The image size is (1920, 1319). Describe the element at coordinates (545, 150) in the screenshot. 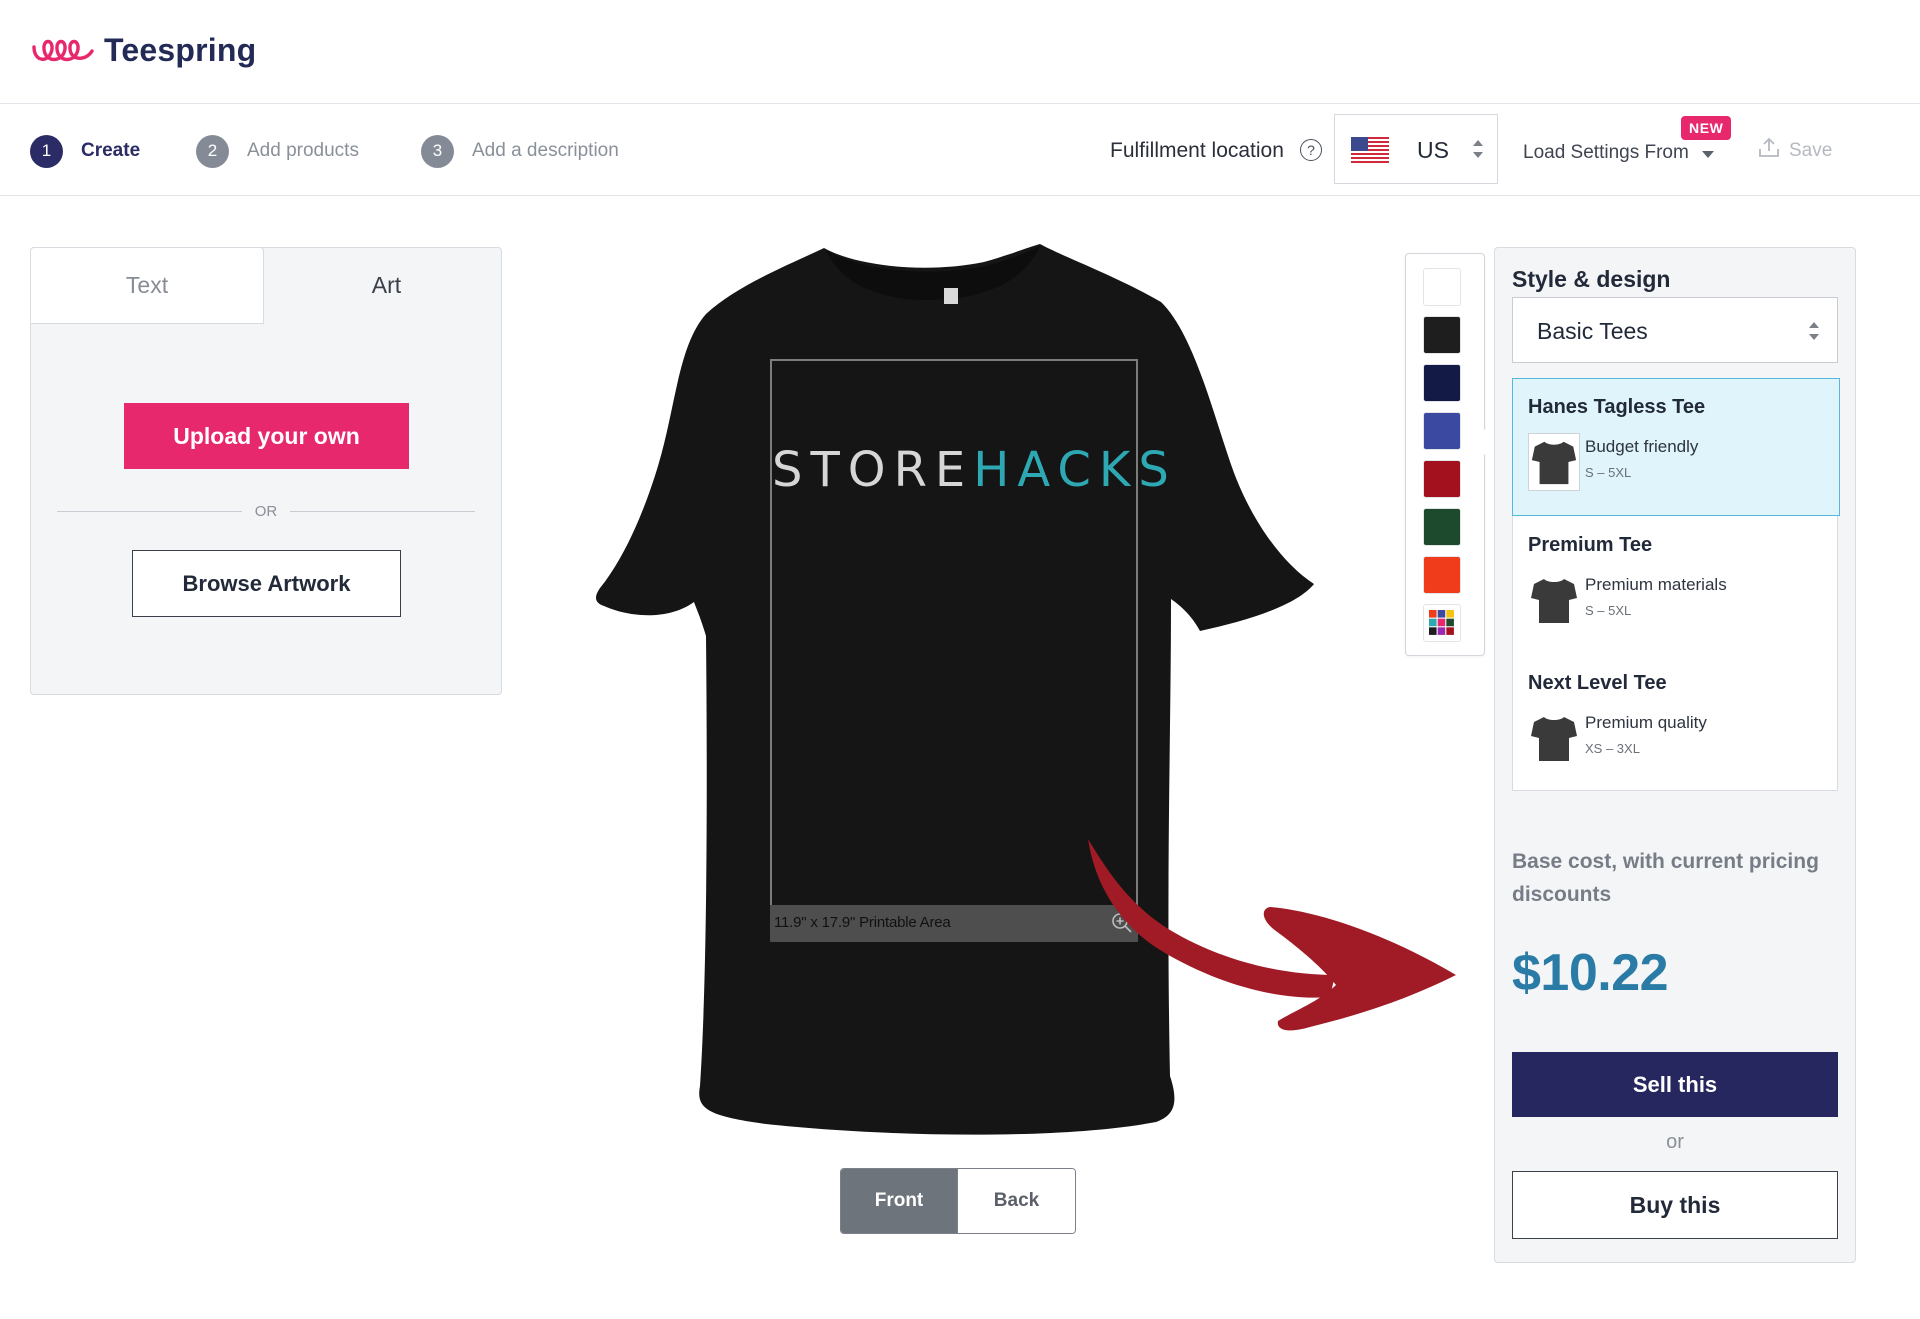

I see `step-label: Add a description` at that location.